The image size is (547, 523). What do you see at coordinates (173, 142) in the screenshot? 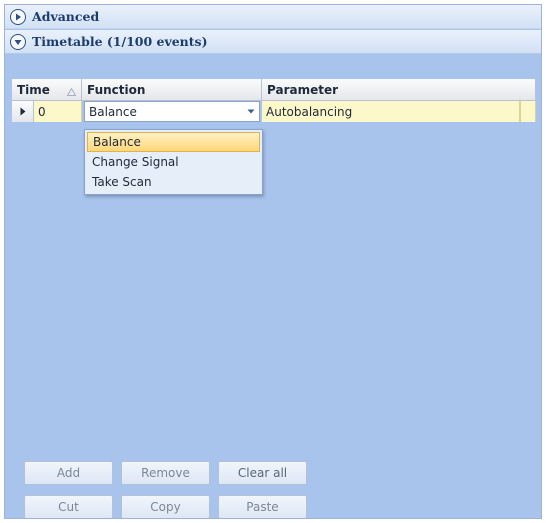
I see `dropdown-option-balance: Balance` at bounding box center [173, 142].